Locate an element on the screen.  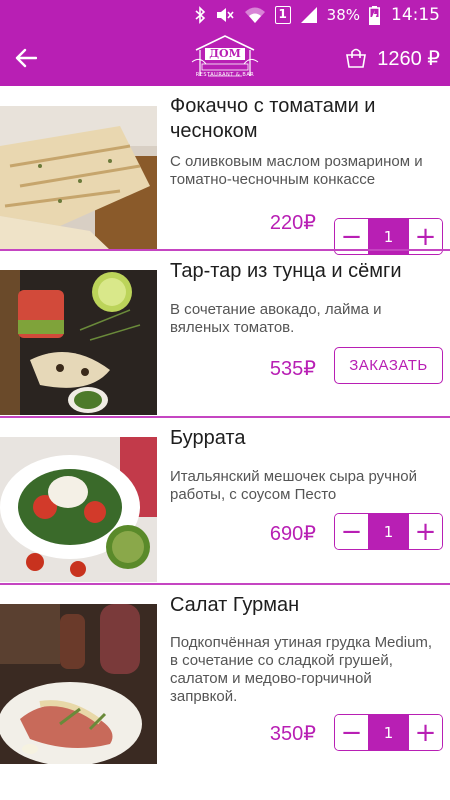
back-button is located at coordinates (26, 58).